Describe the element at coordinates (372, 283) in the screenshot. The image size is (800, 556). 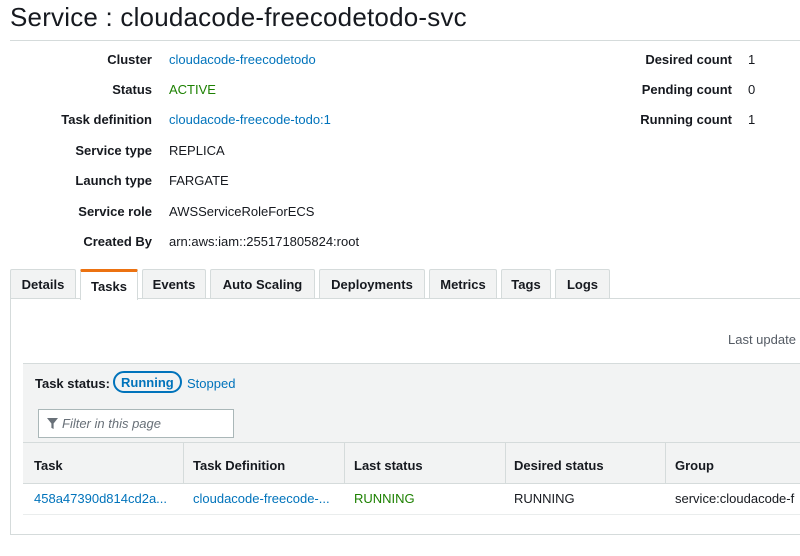
I see `tab-deployments: Deployments` at that location.